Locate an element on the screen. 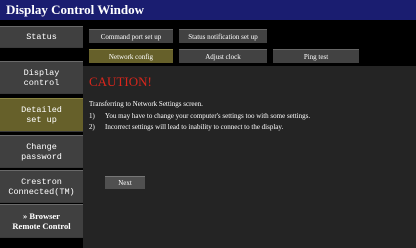  sidebar-item-crestron-connected: Crestron Connected(TM) is located at coordinates (41, 186).